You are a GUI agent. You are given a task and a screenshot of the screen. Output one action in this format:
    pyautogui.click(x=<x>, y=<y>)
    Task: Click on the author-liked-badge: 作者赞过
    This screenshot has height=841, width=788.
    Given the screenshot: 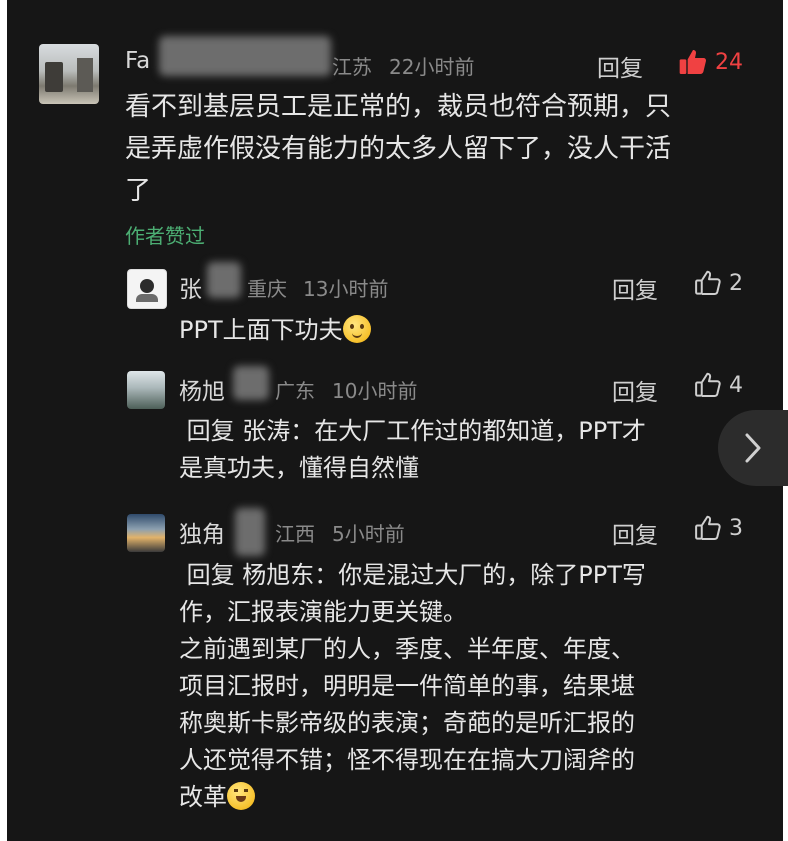 What is the action you would take?
    pyautogui.click(x=165, y=236)
    